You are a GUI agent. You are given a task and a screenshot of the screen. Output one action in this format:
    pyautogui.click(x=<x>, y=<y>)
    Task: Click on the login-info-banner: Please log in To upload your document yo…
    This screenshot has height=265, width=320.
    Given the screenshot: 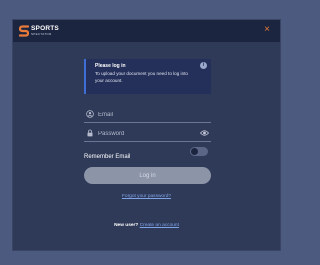 What is the action you would take?
    pyautogui.click(x=147, y=76)
    